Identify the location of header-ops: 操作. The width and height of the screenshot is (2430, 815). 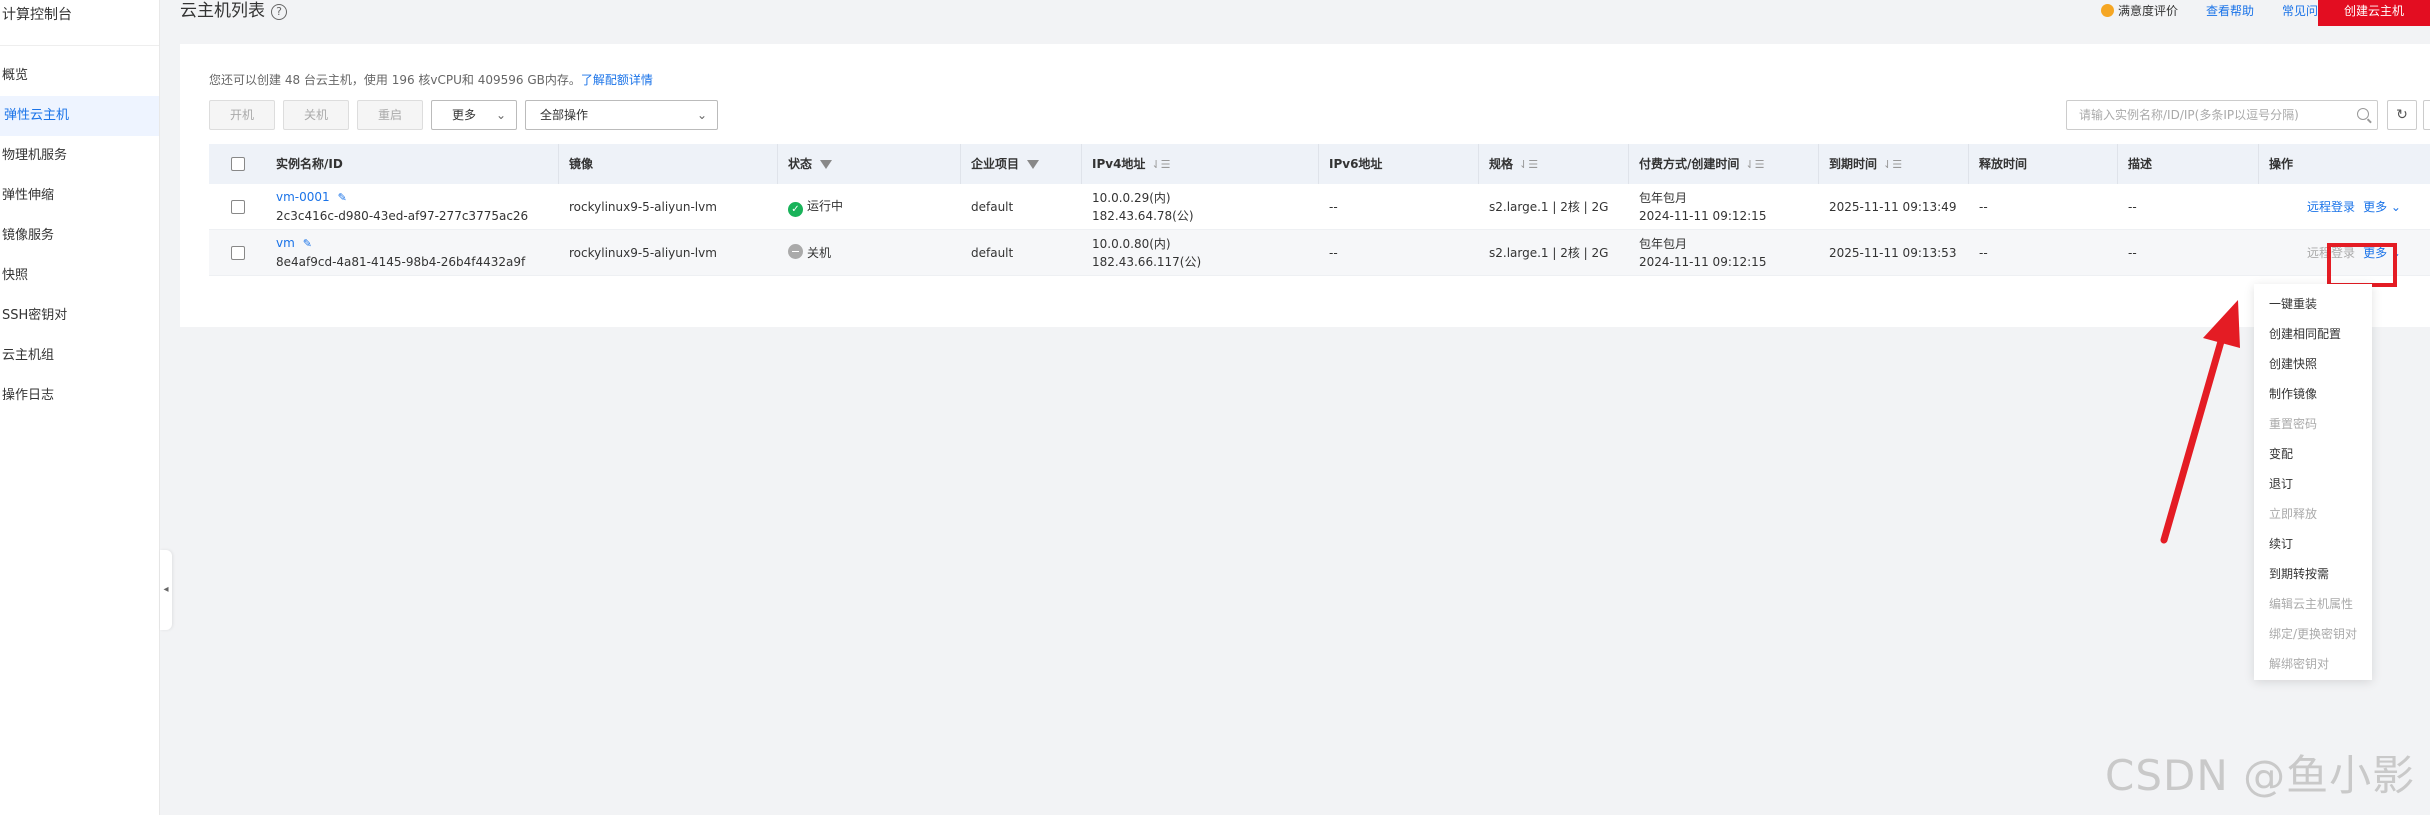
(2344, 164).